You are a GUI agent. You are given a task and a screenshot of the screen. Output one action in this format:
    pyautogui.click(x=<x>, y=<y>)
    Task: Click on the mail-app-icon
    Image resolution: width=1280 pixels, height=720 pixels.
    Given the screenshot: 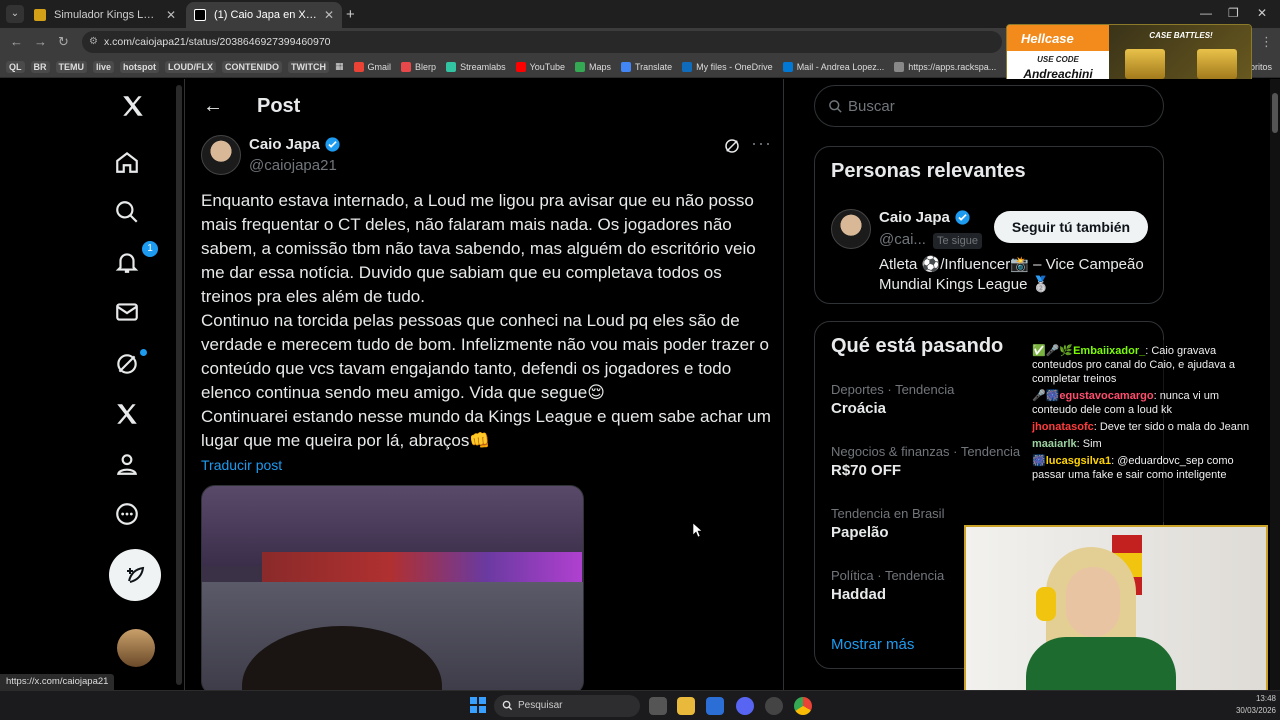 What is the action you would take?
    pyautogui.click(x=715, y=706)
    